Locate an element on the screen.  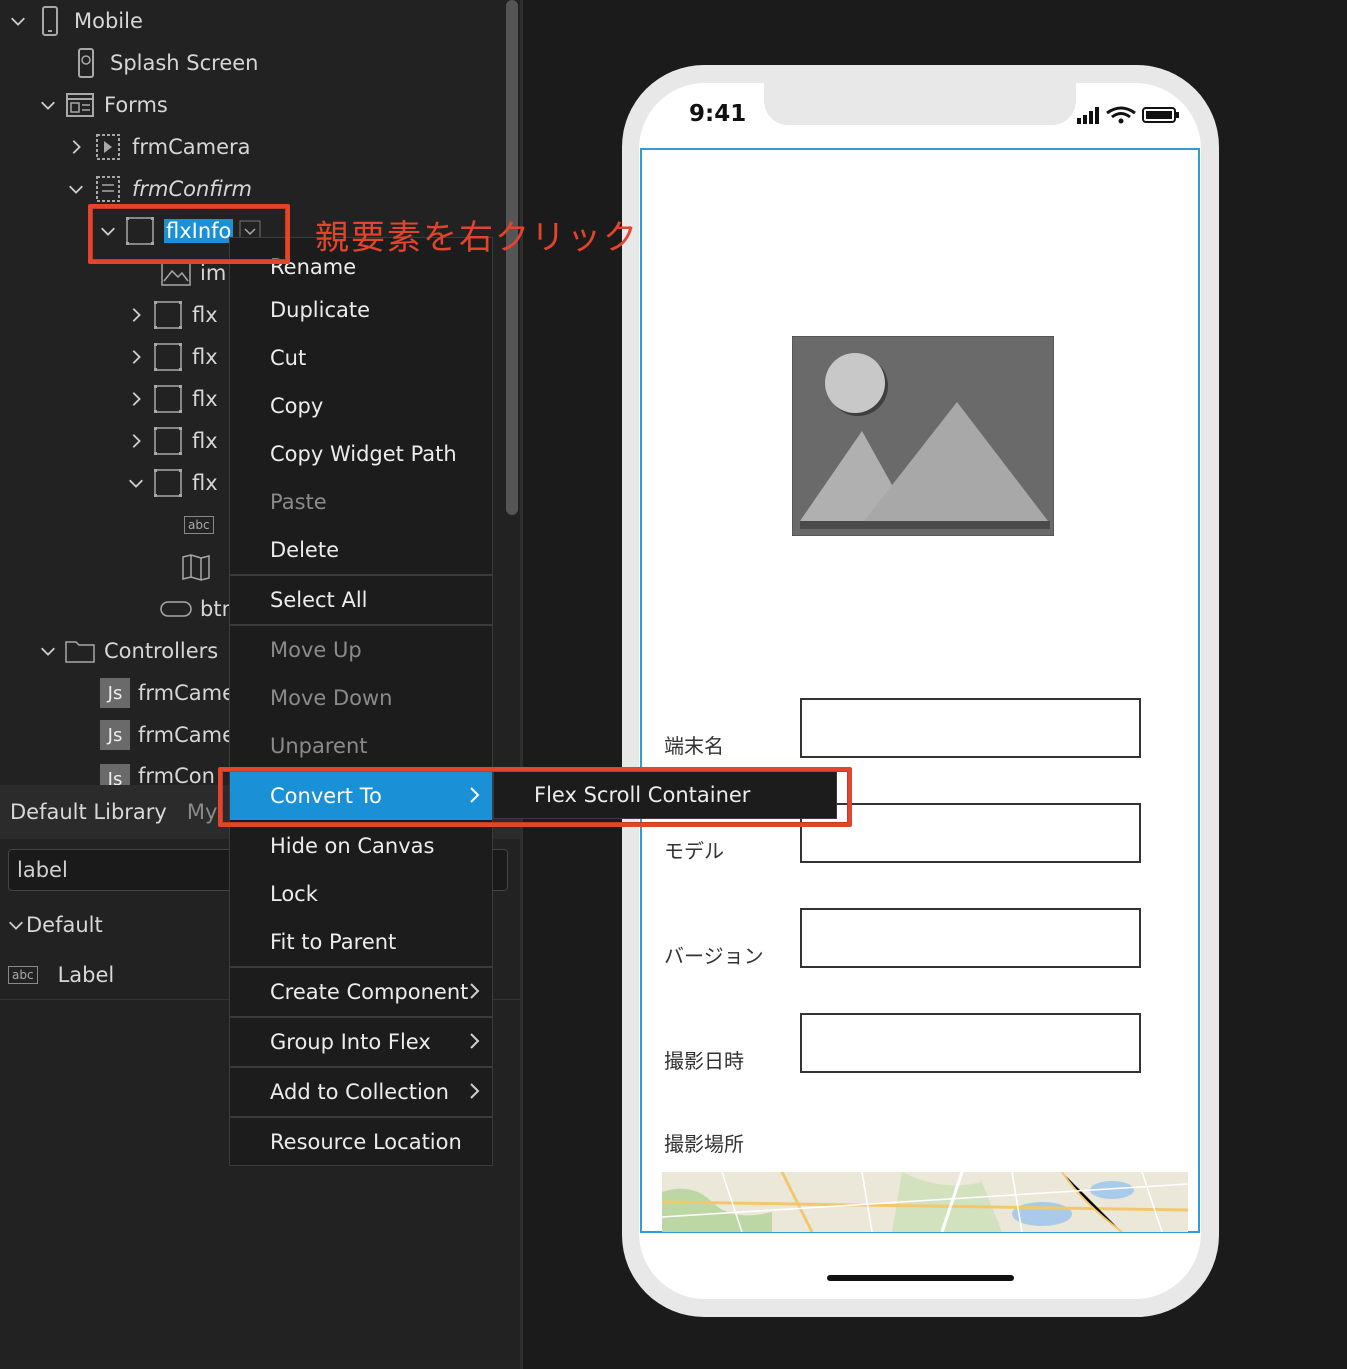
forms-icon is located at coordinates (80, 105).